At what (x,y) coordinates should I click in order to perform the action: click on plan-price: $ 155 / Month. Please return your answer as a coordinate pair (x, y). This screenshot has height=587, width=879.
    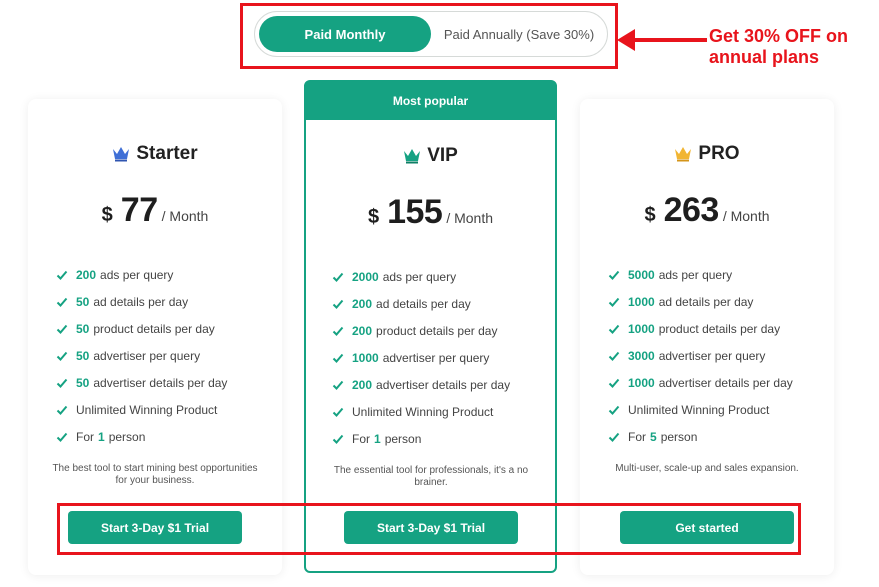
    Looking at the image, I should click on (430, 212).